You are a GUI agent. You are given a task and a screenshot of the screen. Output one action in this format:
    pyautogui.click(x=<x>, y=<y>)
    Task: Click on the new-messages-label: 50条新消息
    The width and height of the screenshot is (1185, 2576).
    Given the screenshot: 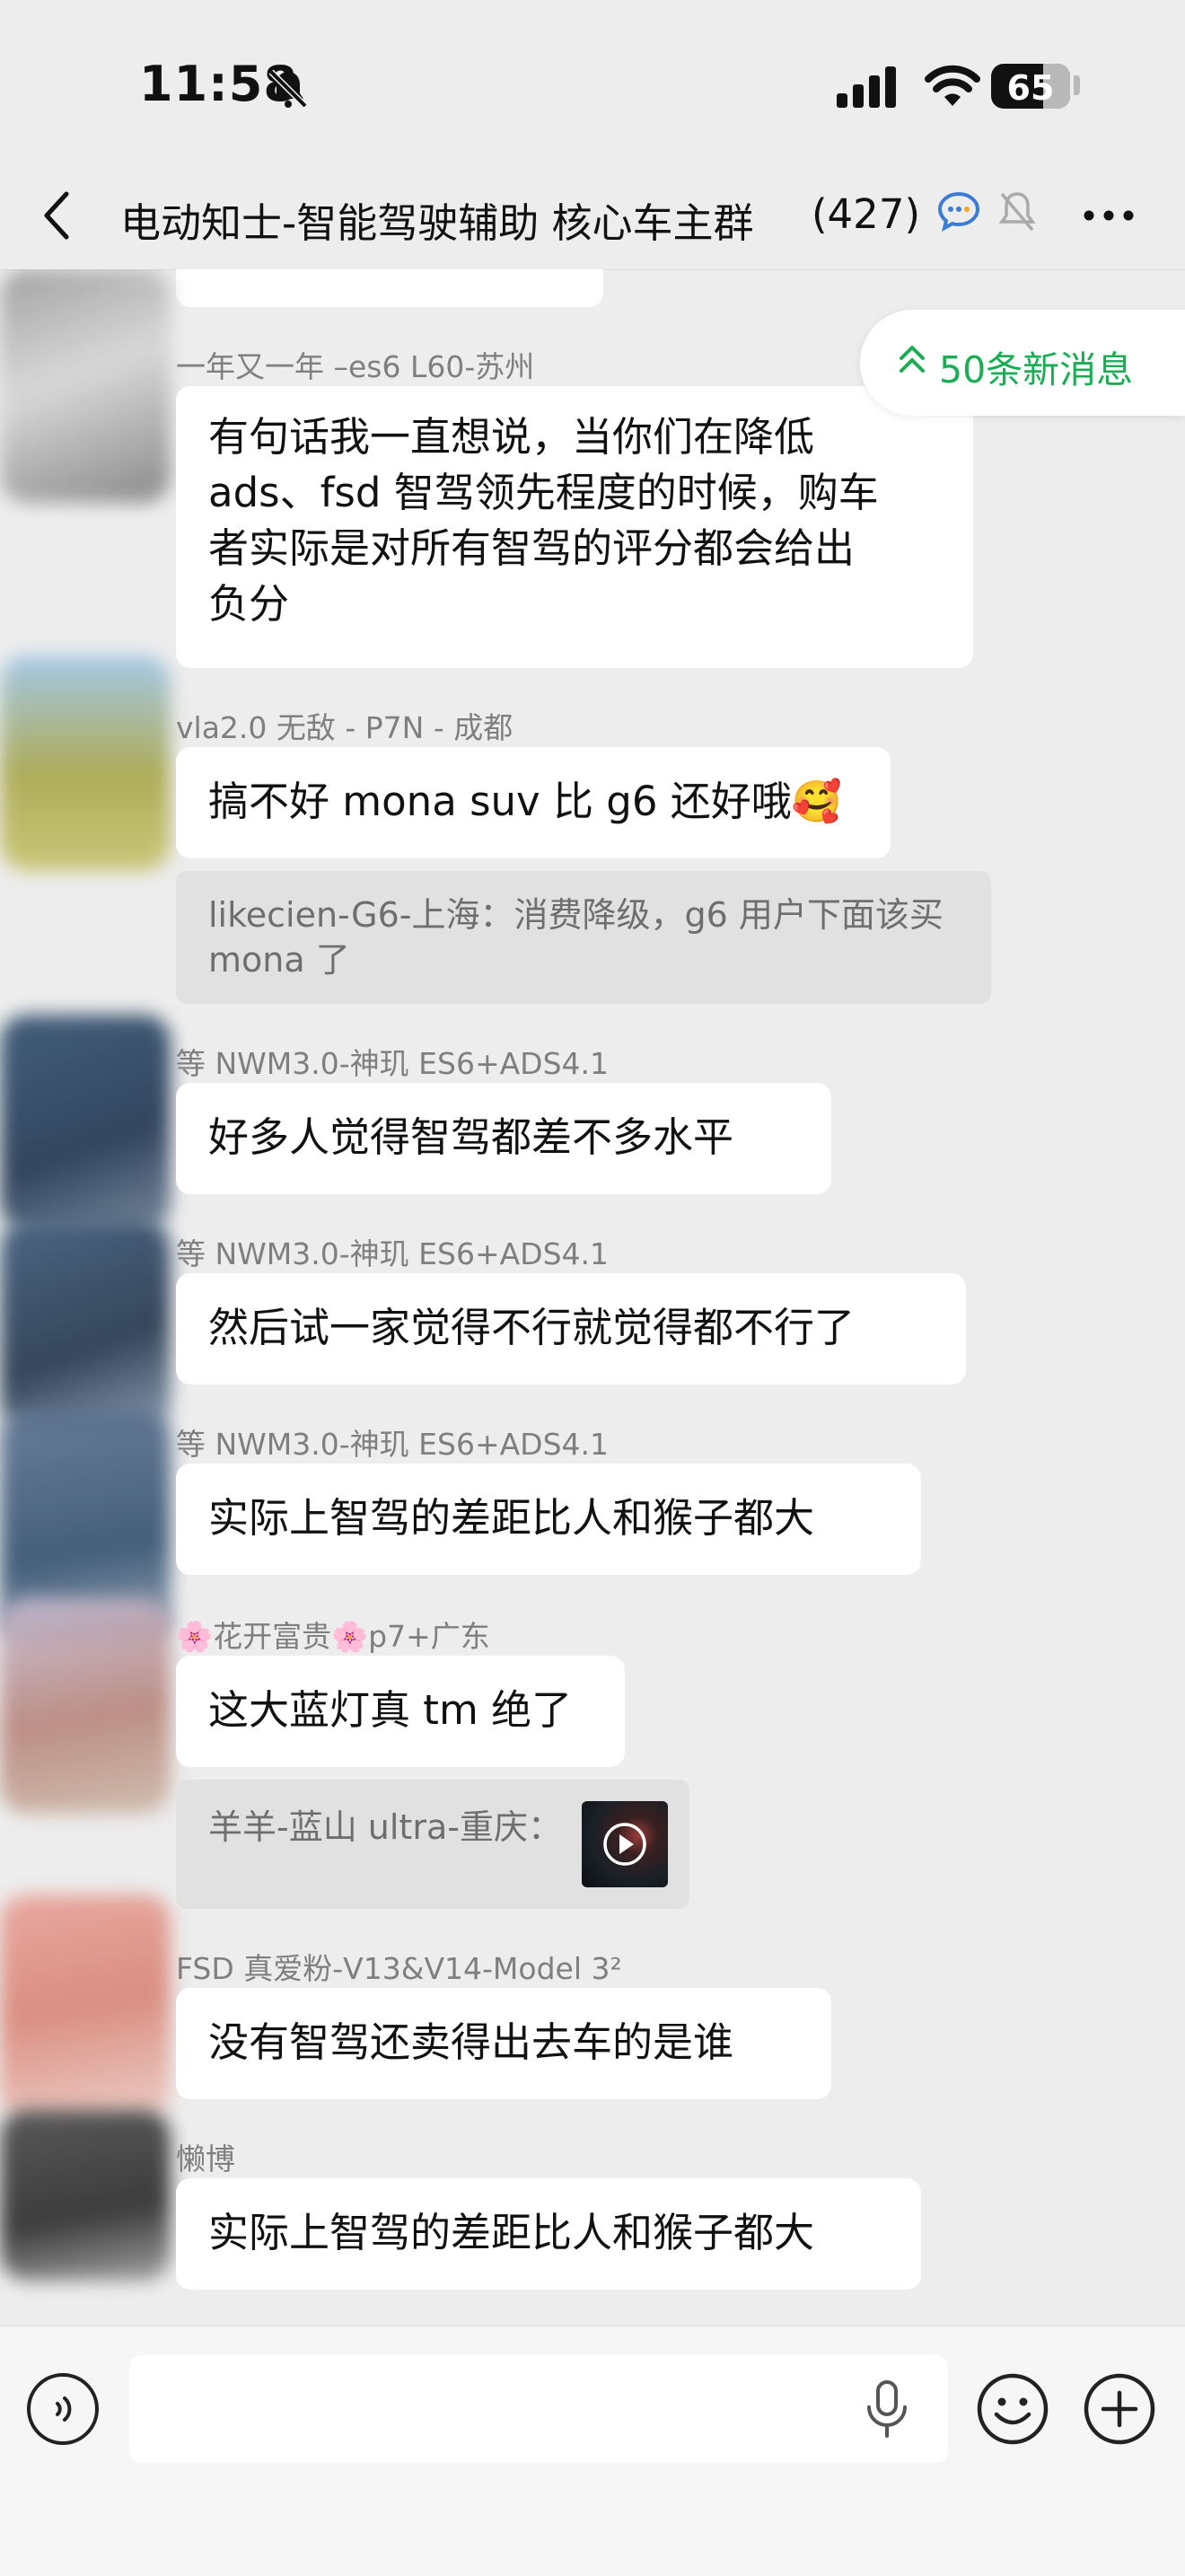 What is the action you would take?
    pyautogui.click(x=1036, y=369)
    